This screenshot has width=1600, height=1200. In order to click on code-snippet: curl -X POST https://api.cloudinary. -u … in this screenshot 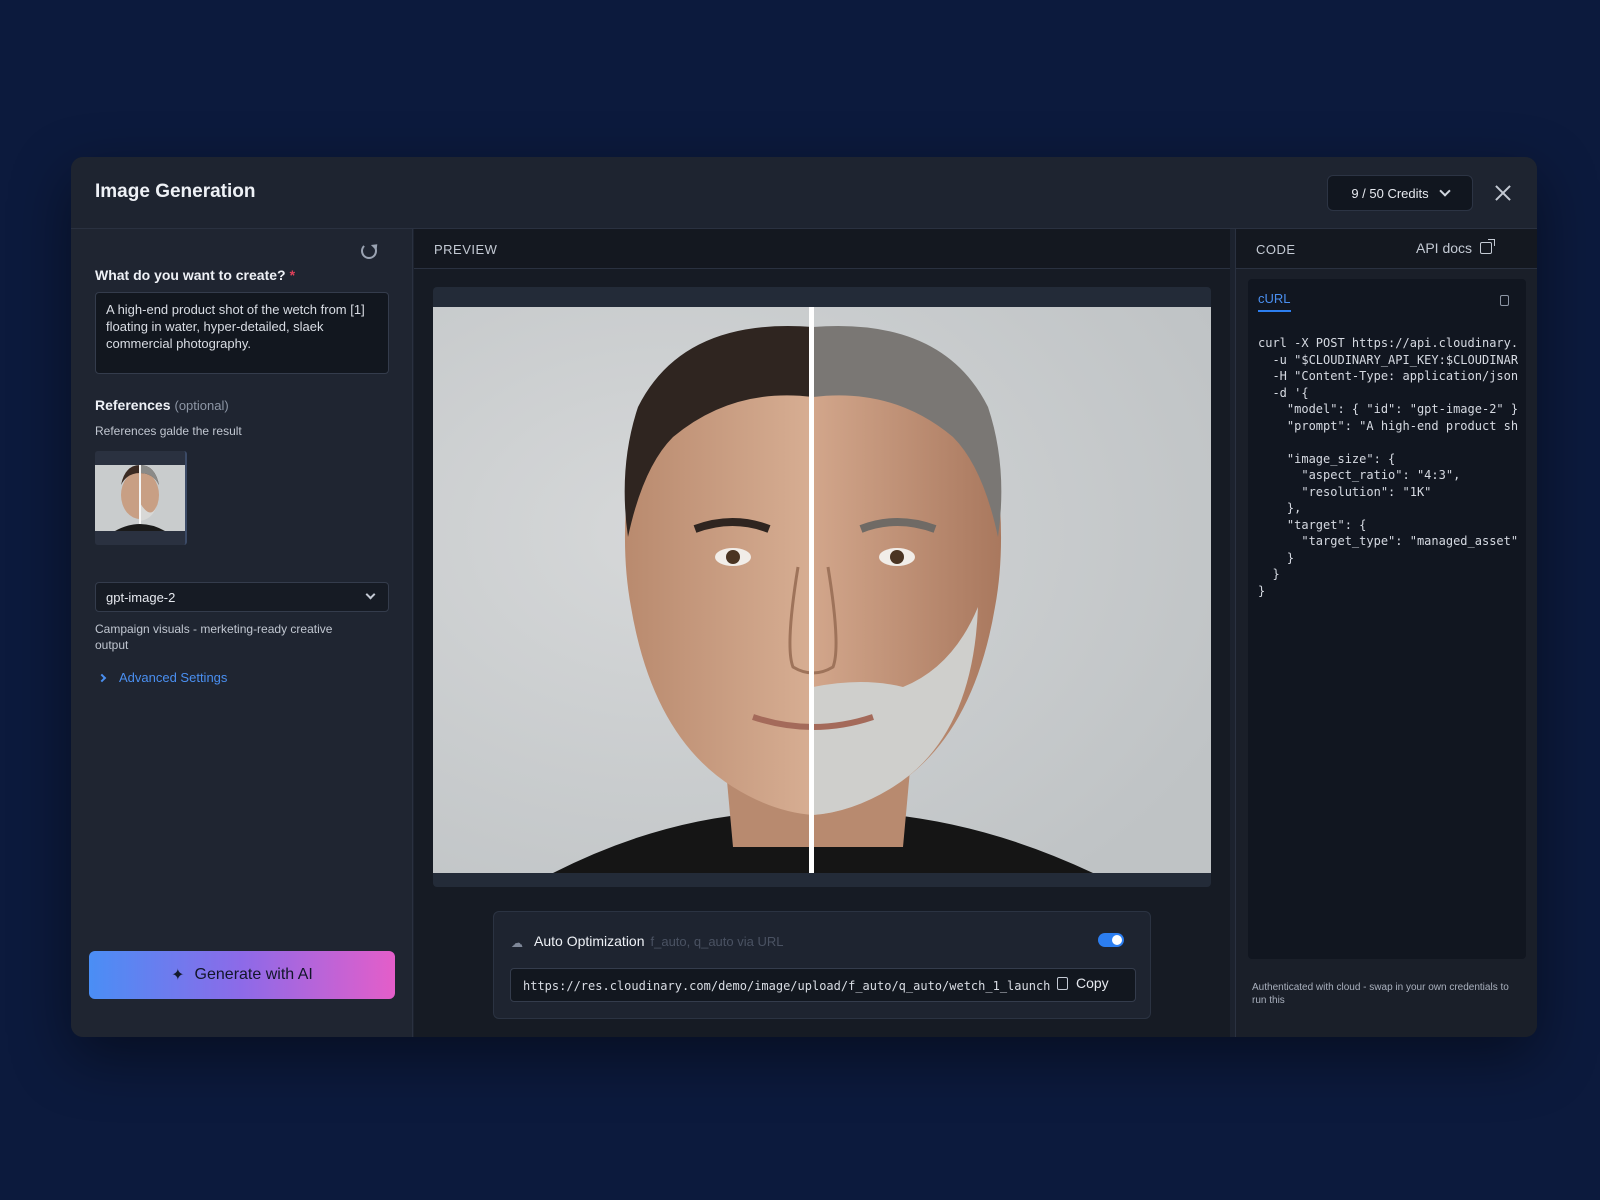, I will do `click(1388, 467)`.